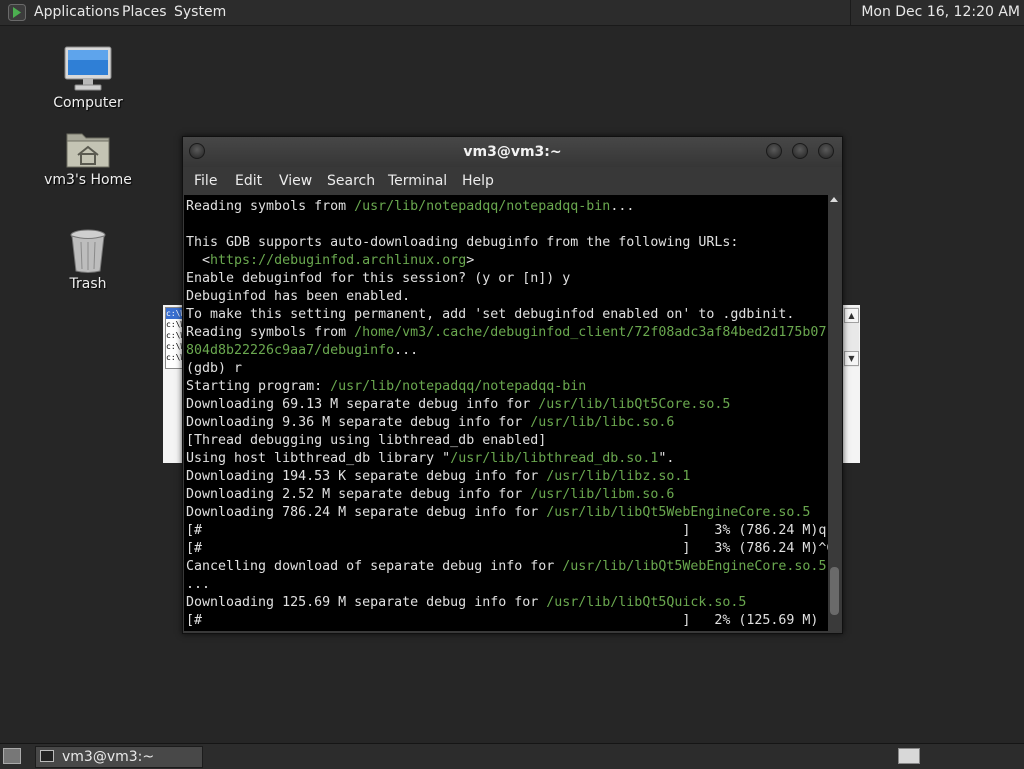 The width and height of the screenshot is (1024, 769). I want to click on desktop-icon-trash: Trash, so click(88, 260).